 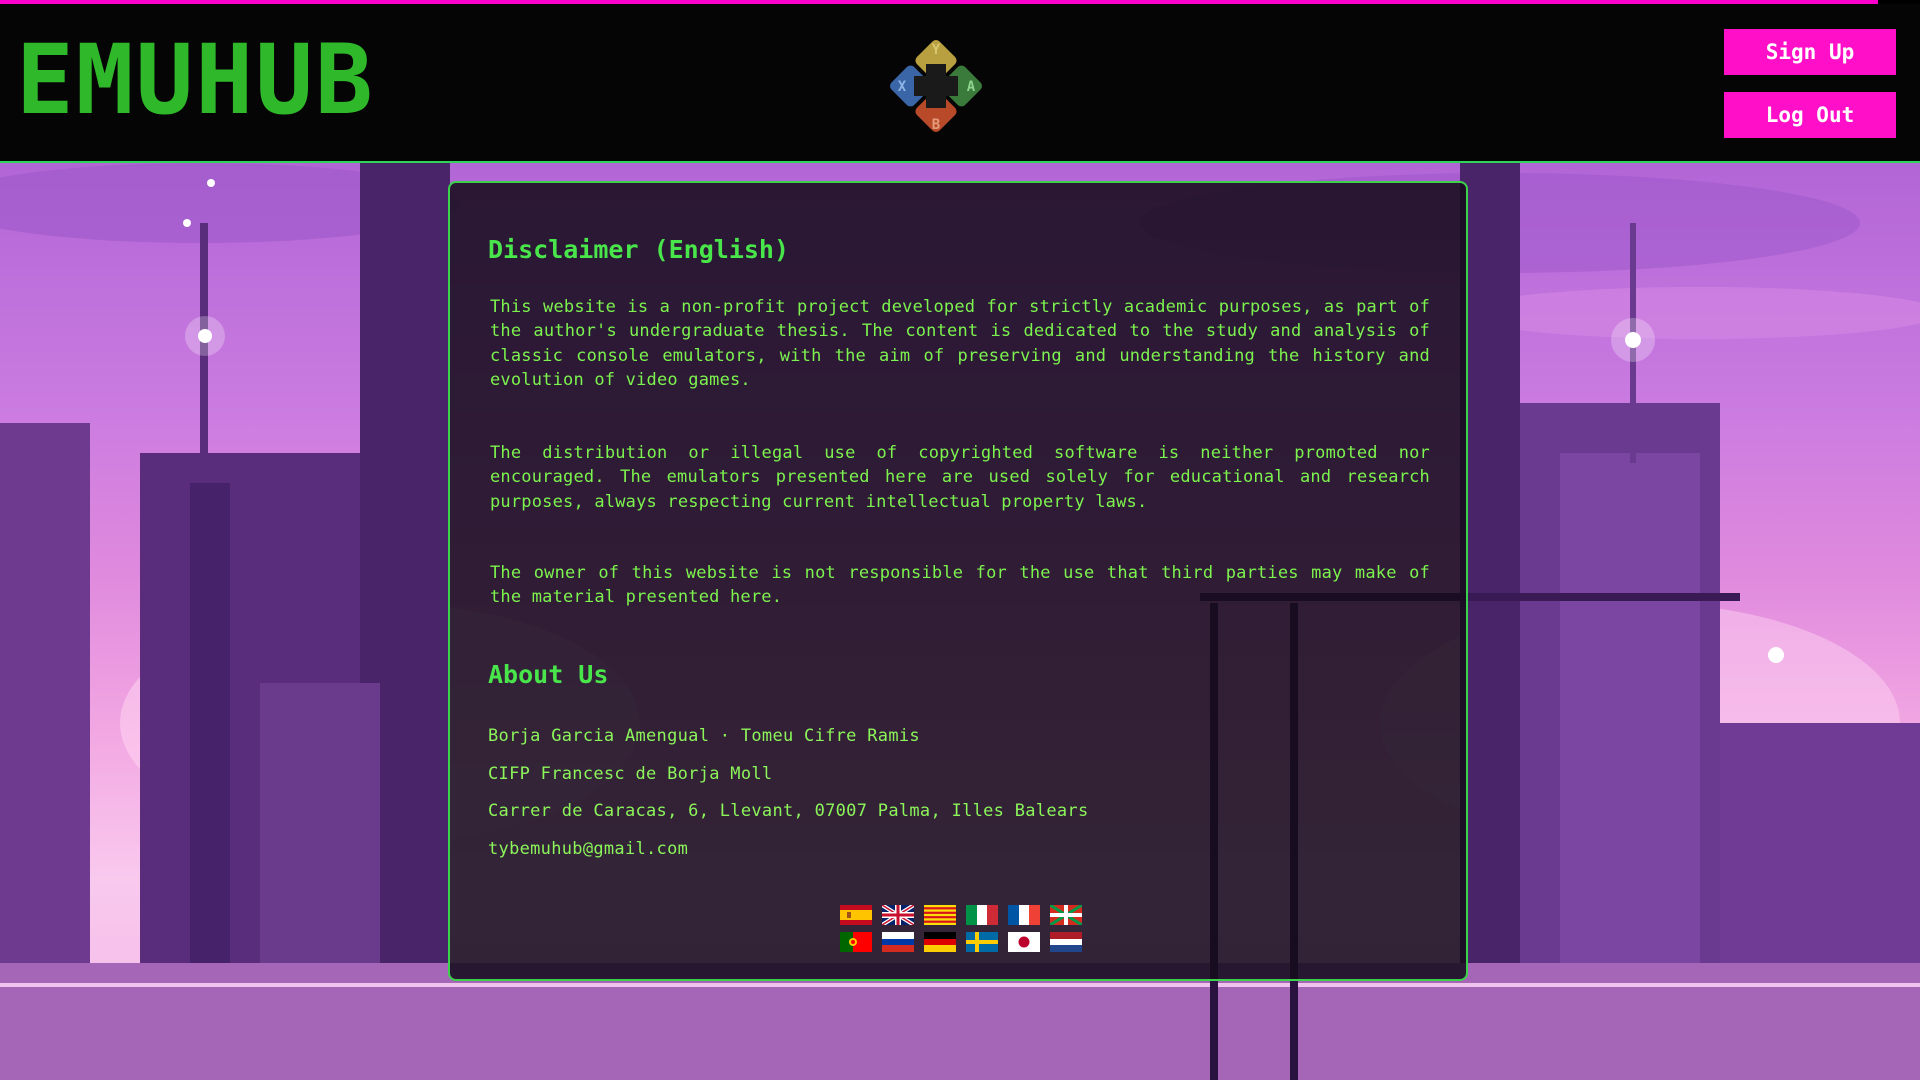 I want to click on italian-flag-icon, so click(x=982, y=915).